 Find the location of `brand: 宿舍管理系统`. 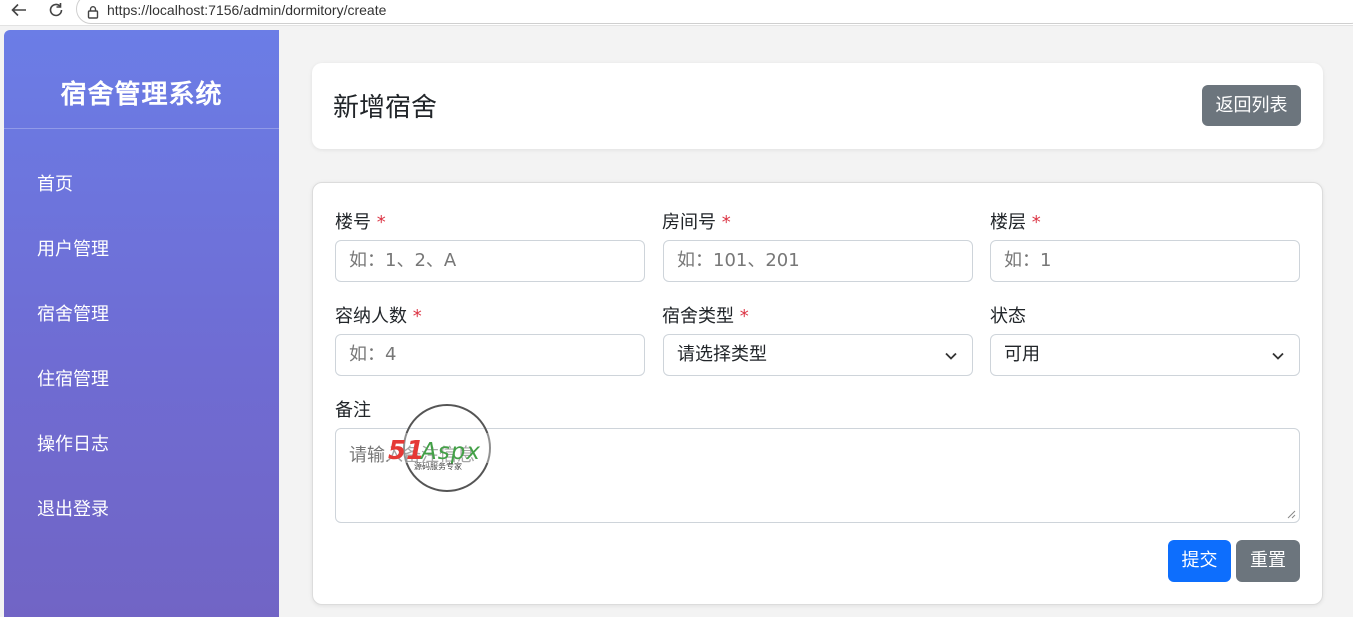

brand: 宿舍管理系统 is located at coordinates (141, 79).